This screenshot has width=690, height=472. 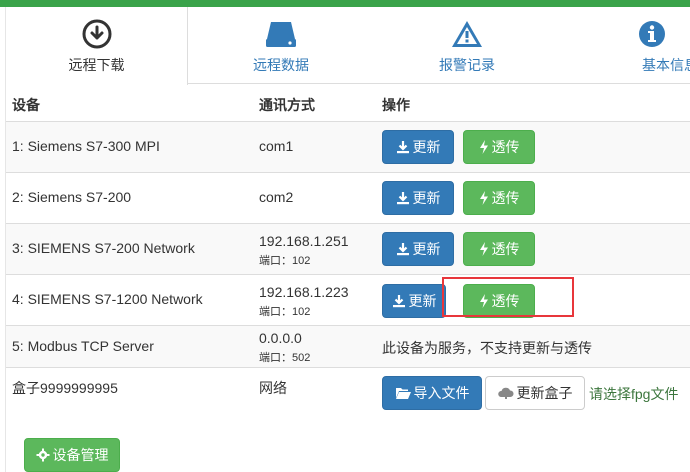 I want to click on select-file-hint: 请选择fpg文件, so click(x=634, y=394).